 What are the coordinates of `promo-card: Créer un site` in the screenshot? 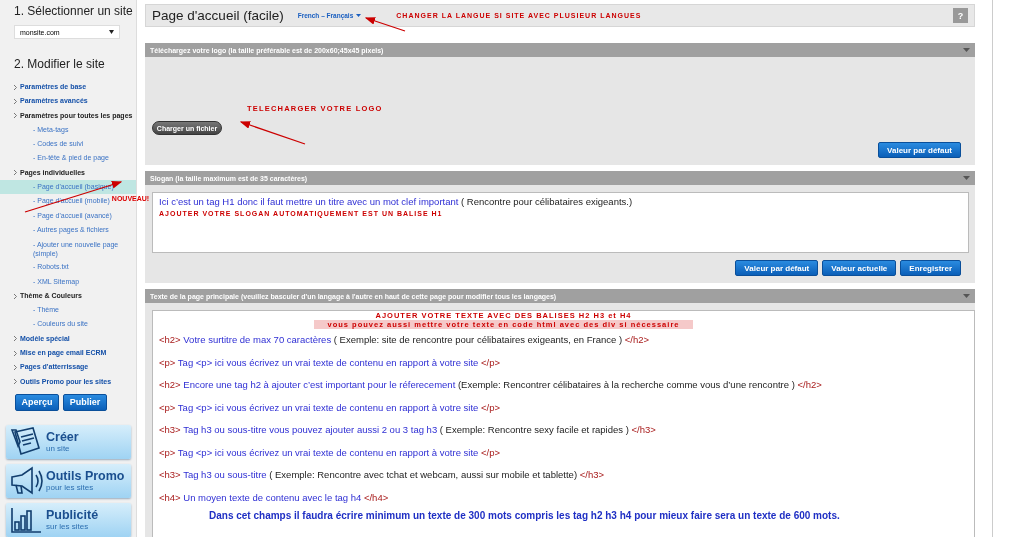 It's located at (68, 441).